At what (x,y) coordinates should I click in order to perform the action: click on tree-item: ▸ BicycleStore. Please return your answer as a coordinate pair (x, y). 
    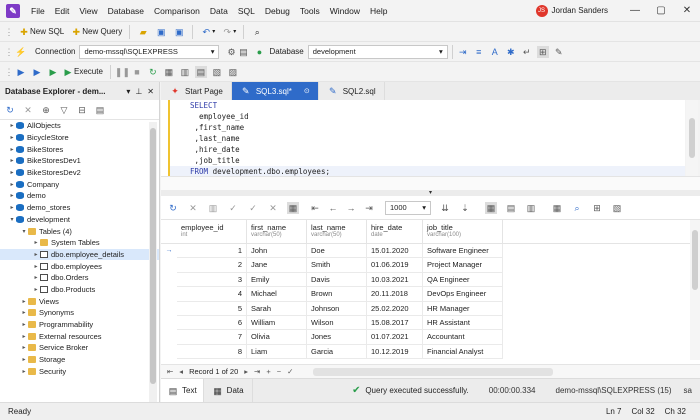
    Looking at the image, I should click on (79, 138).